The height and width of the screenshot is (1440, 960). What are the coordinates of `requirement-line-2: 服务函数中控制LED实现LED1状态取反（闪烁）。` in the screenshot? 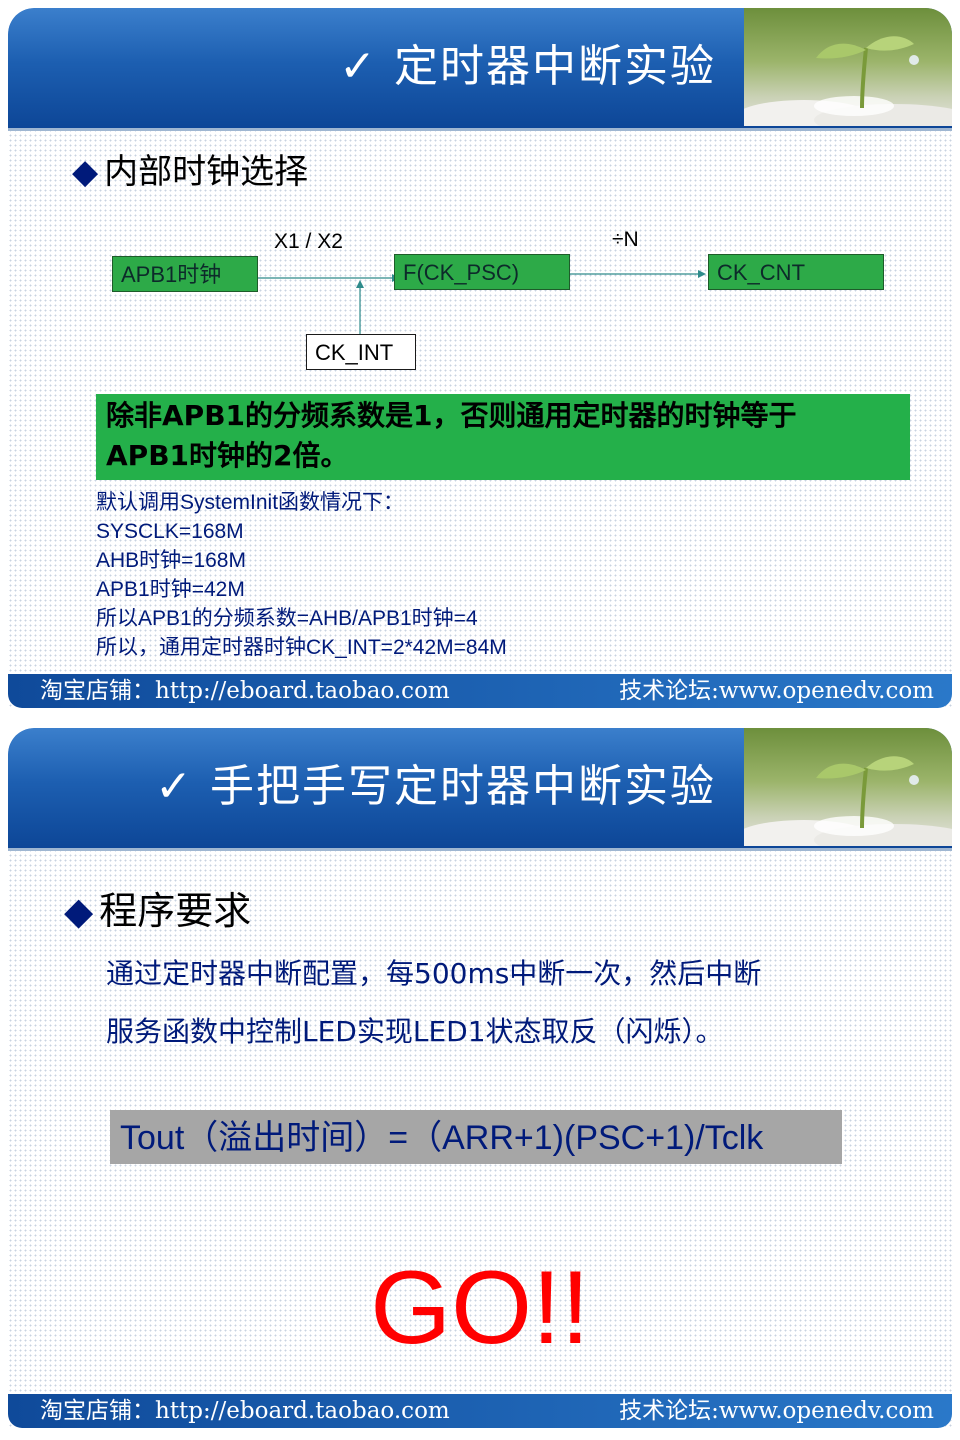 It's located at (415, 1031).